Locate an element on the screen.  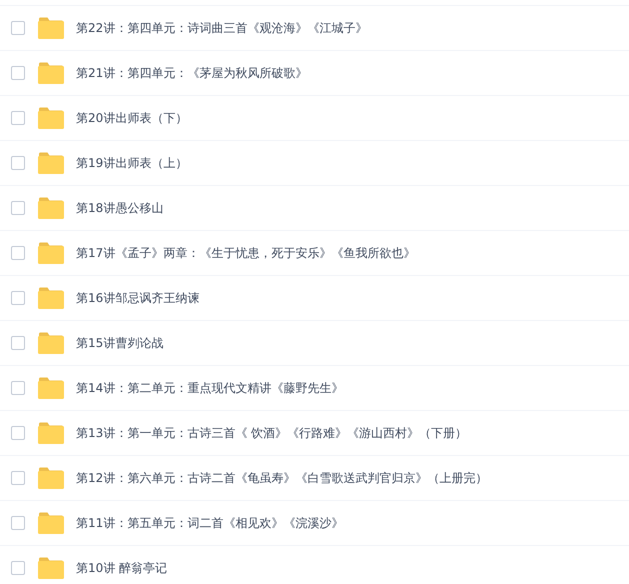
folder-name: 第12讲：第六单元：古诗二首《龟虽寿》《白雪歌送武判官归京》（上册完） is located at coordinates (282, 478).